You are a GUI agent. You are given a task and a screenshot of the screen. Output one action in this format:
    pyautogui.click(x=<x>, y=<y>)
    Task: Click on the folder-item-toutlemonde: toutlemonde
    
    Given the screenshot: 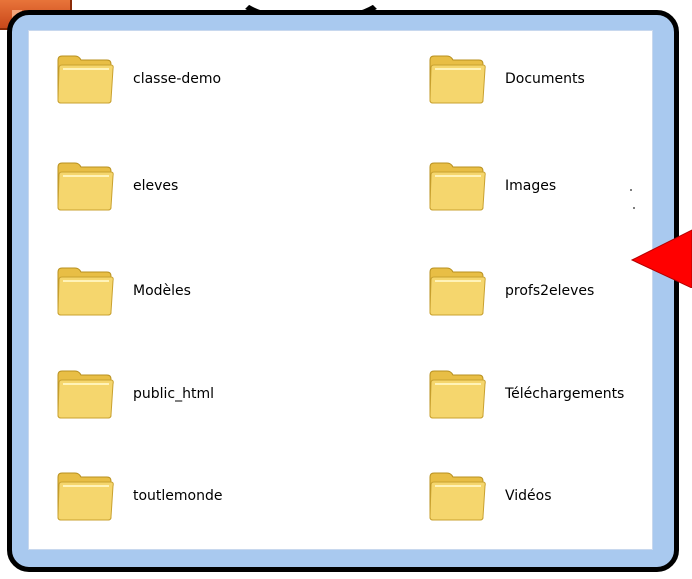 What is the action you would take?
    pyautogui.click(x=185, y=496)
    